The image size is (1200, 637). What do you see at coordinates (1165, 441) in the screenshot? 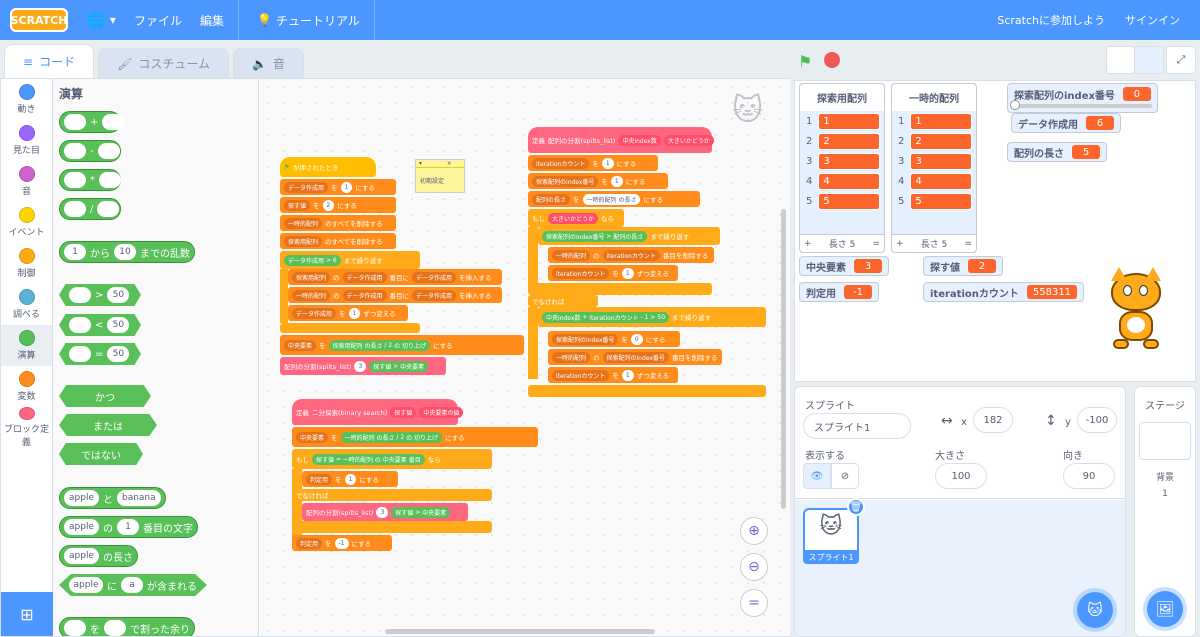
I see `stage-thumbnail` at bounding box center [1165, 441].